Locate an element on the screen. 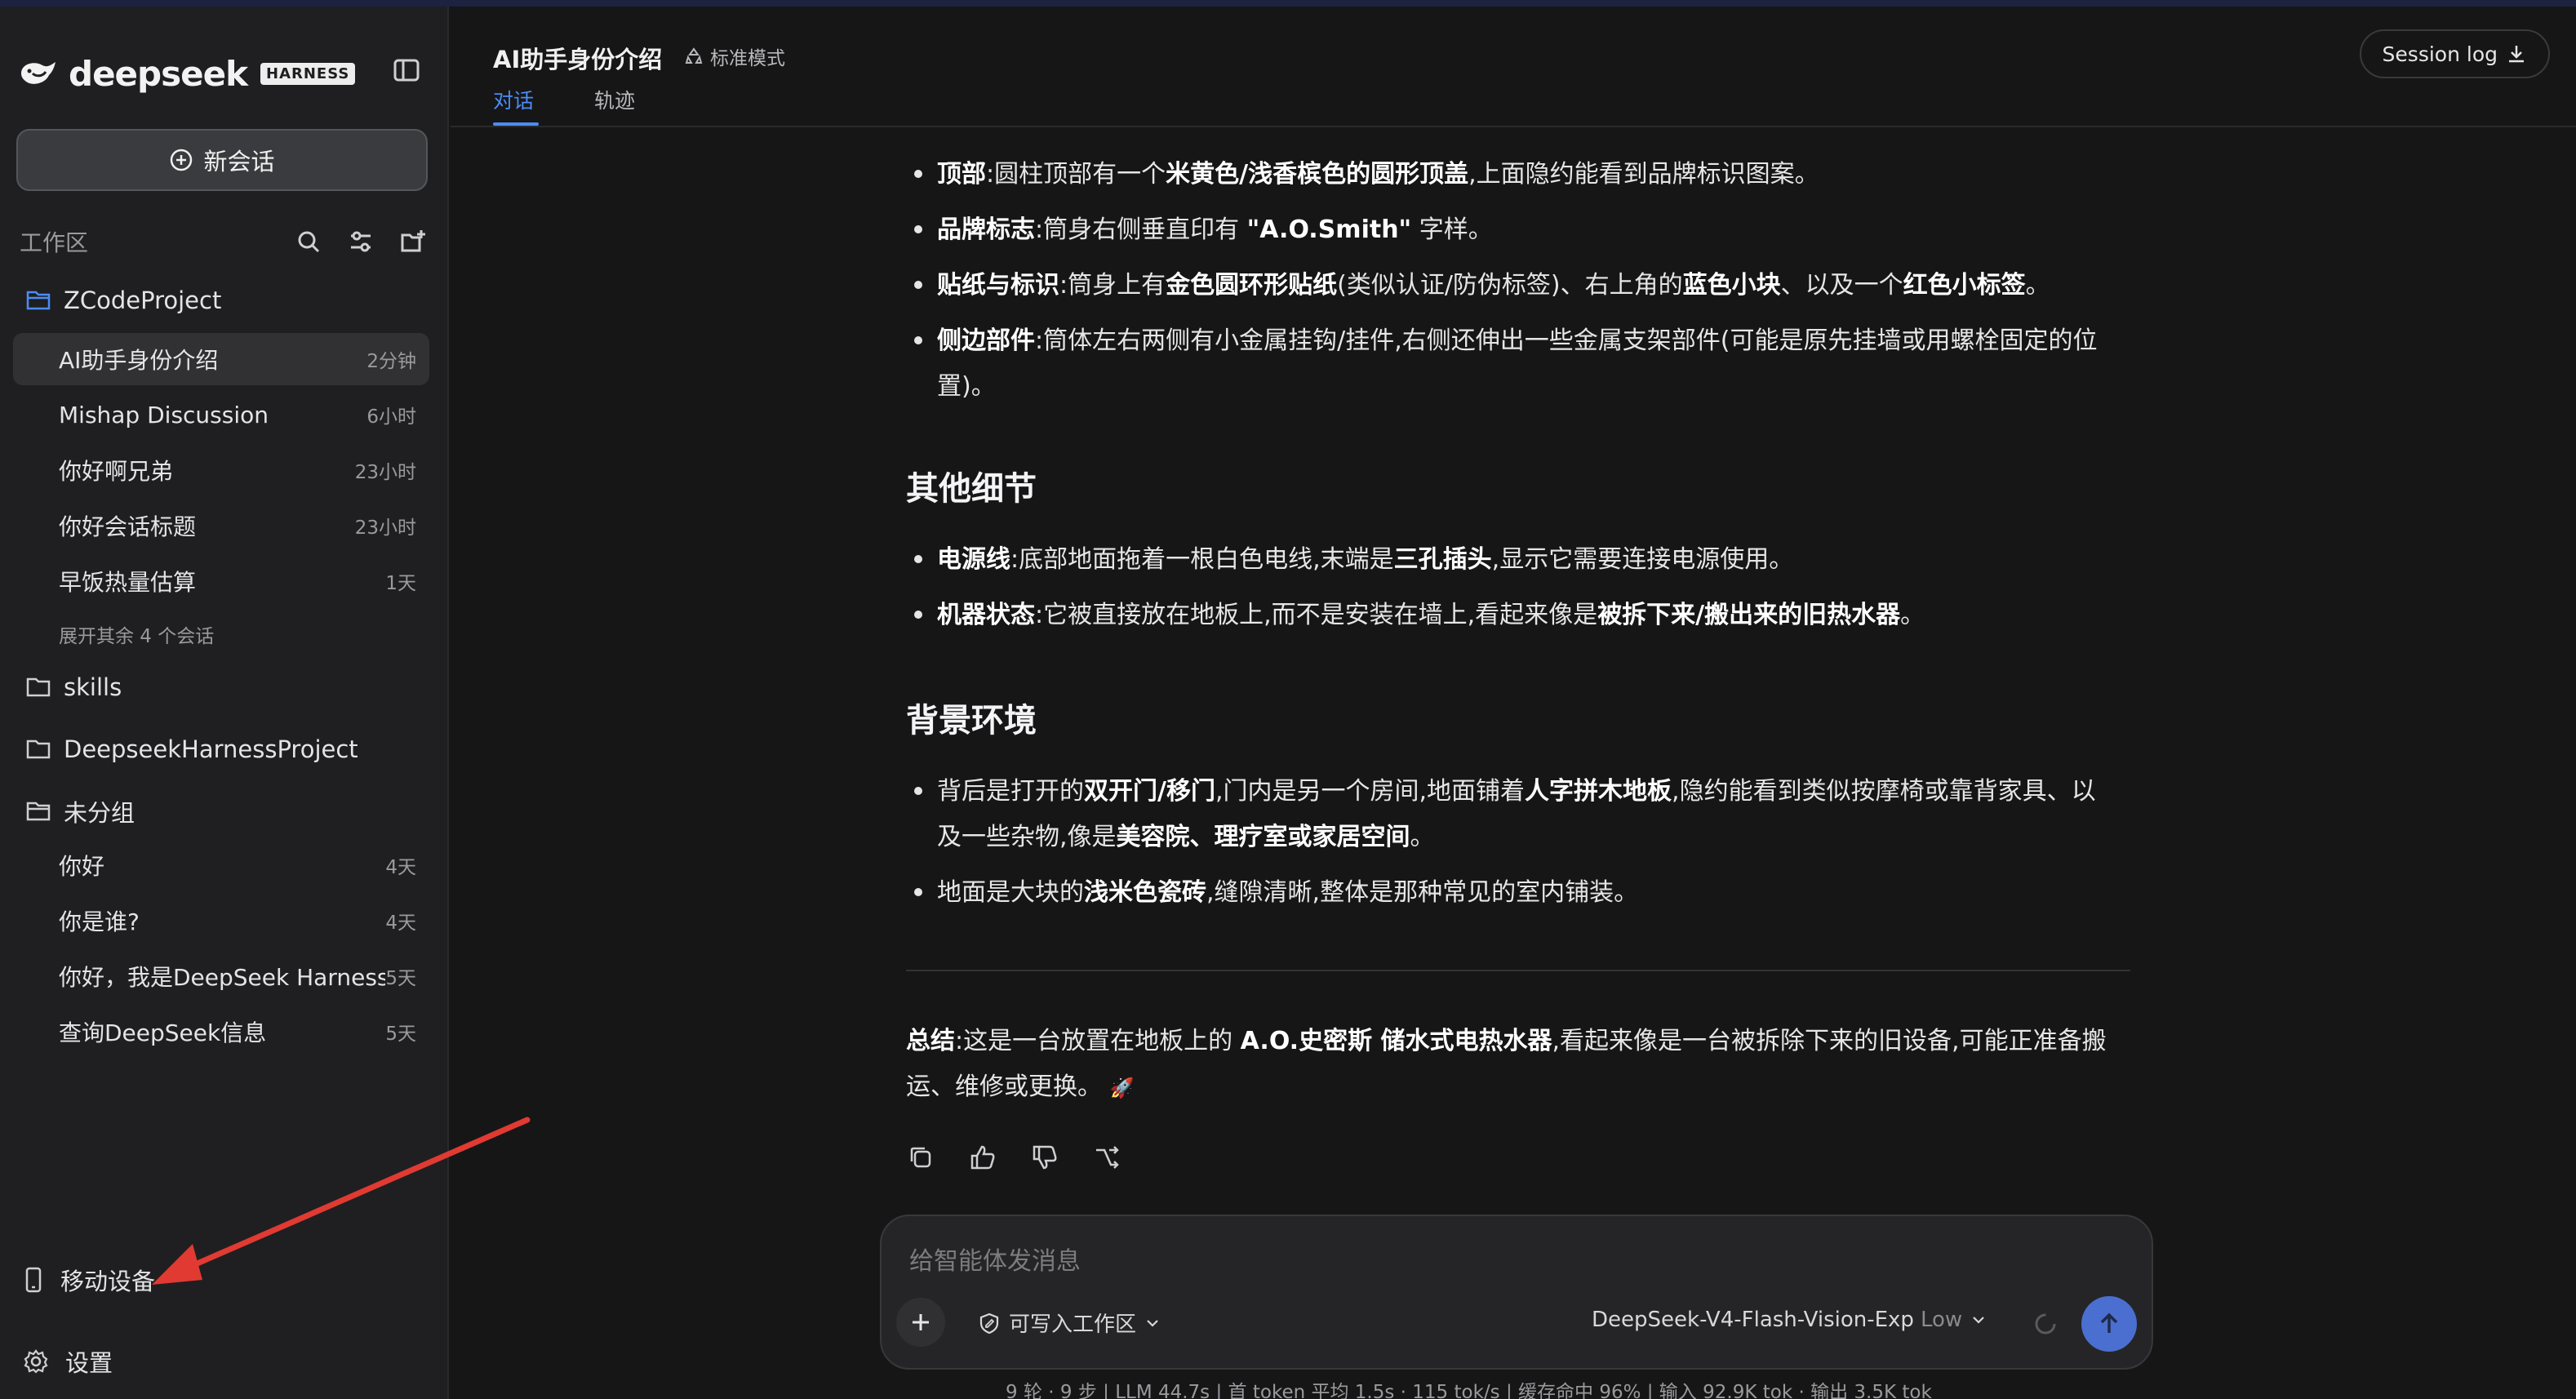  mobile-device-link: 移动设备 is located at coordinates (89, 1280).